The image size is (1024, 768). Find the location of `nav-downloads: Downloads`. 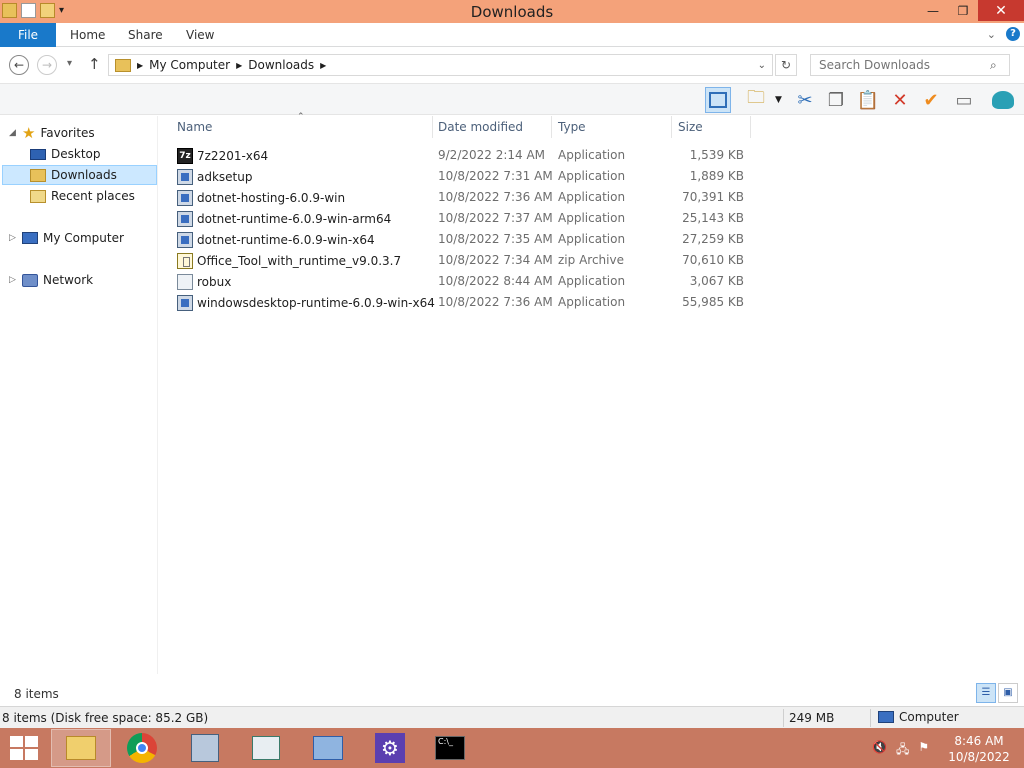

nav-downloads: Downloads is located at coordinates (79, 175).